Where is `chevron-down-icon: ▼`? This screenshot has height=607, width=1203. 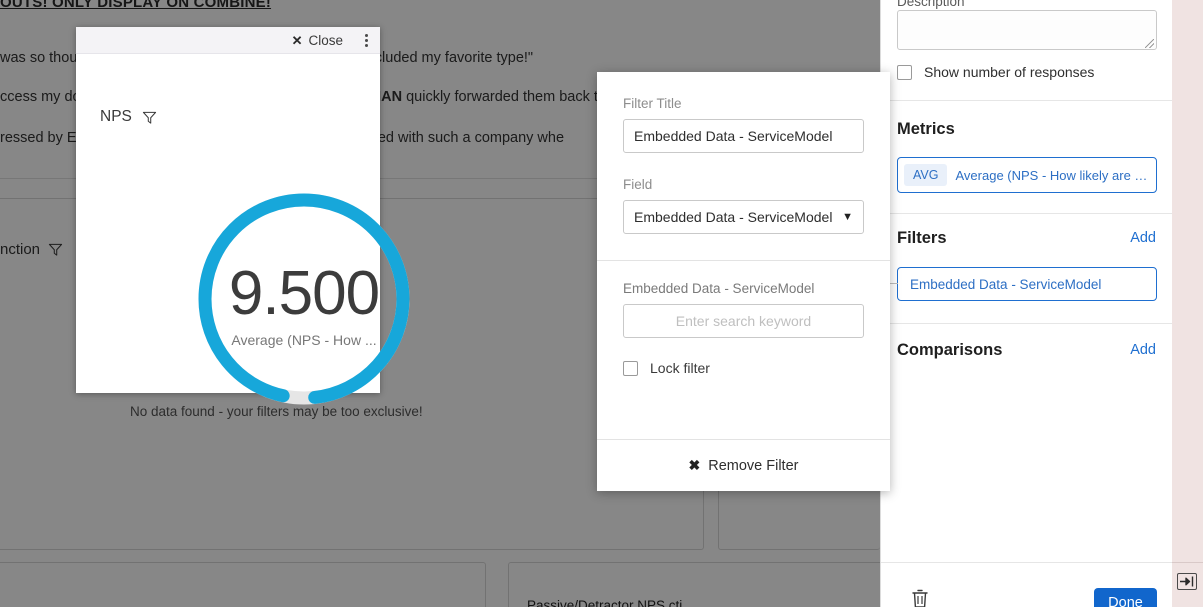
chevron-down-icon: ▼ is located at coordinates (847, 217).